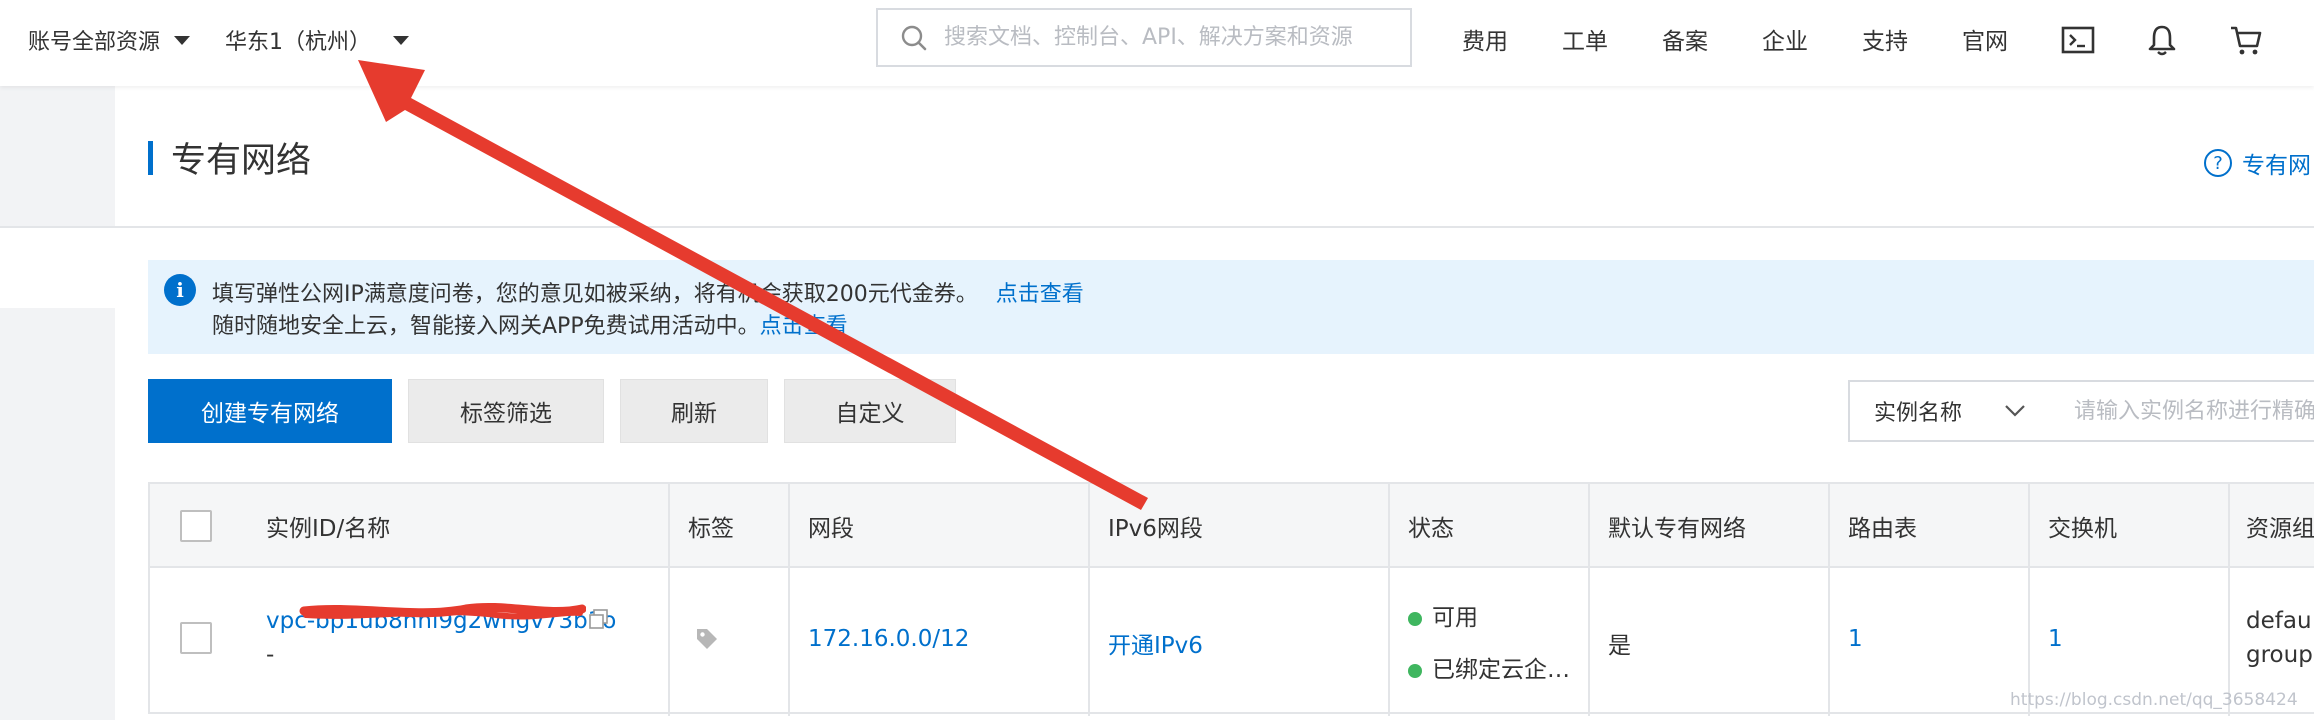 Image resolution: width=2314 pixels, height=720 pixels. What do you see at coordinates (831, 526) in the screenshot?
I see `column-header-cidr: 网段` at bounding box center [831, 526].